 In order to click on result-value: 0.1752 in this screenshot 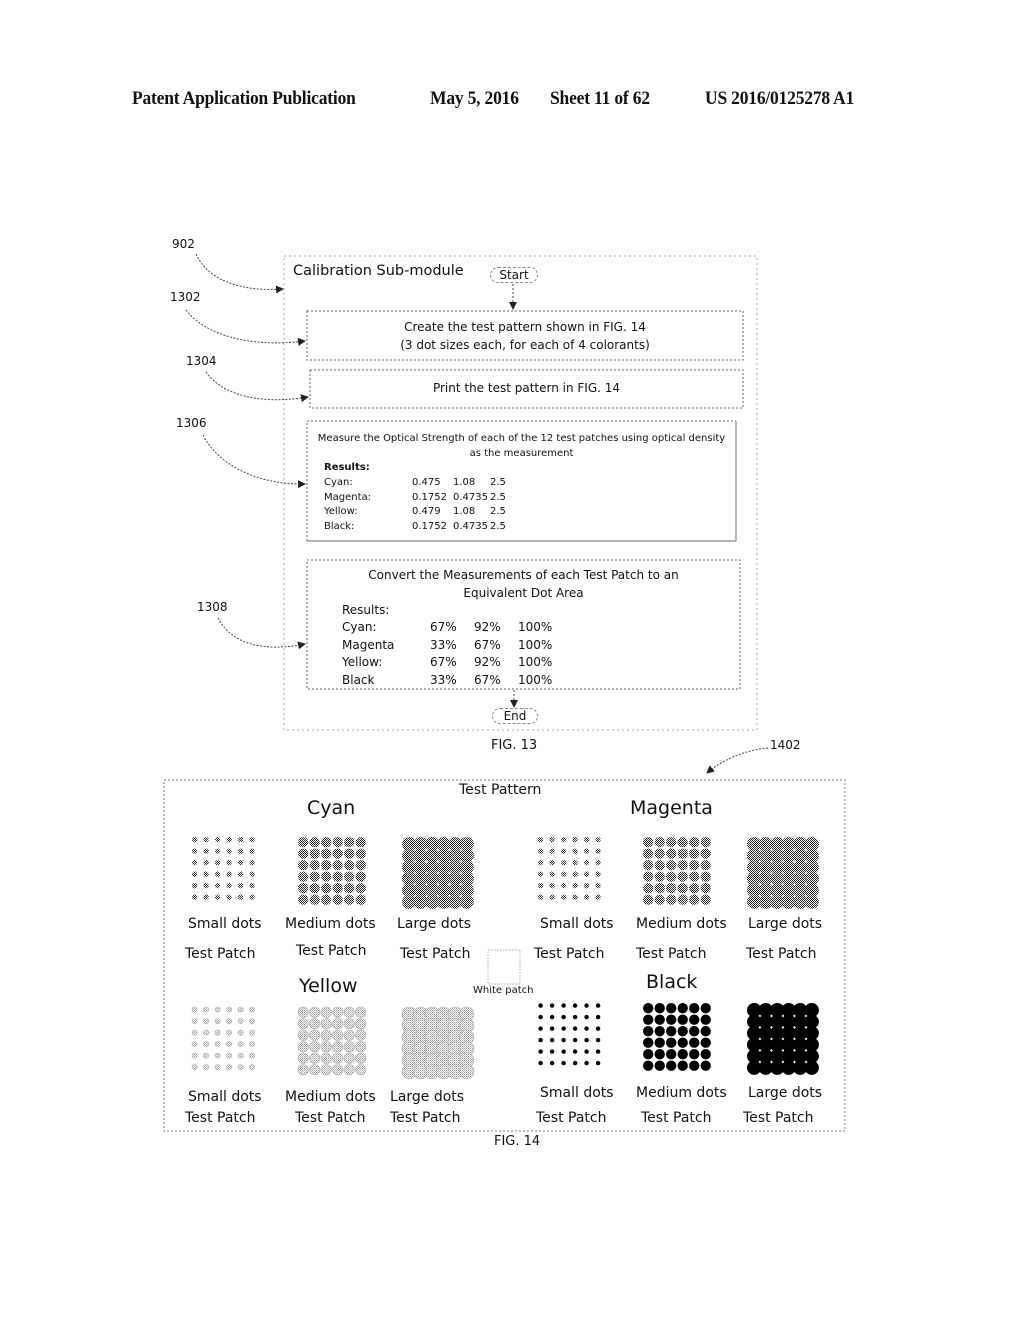, I will do `click(429, 497)`.